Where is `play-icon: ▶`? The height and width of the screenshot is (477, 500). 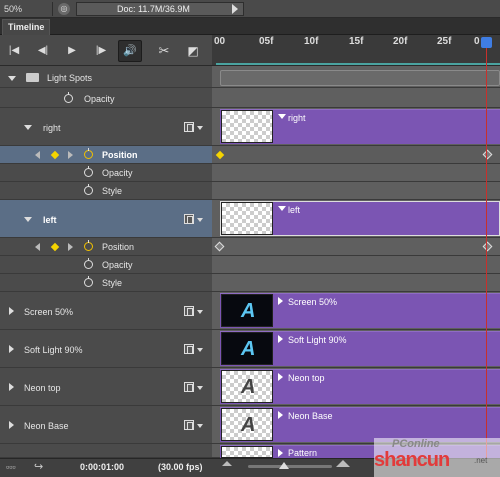 play-icon: ▶ is located at coordinates (72, 51).